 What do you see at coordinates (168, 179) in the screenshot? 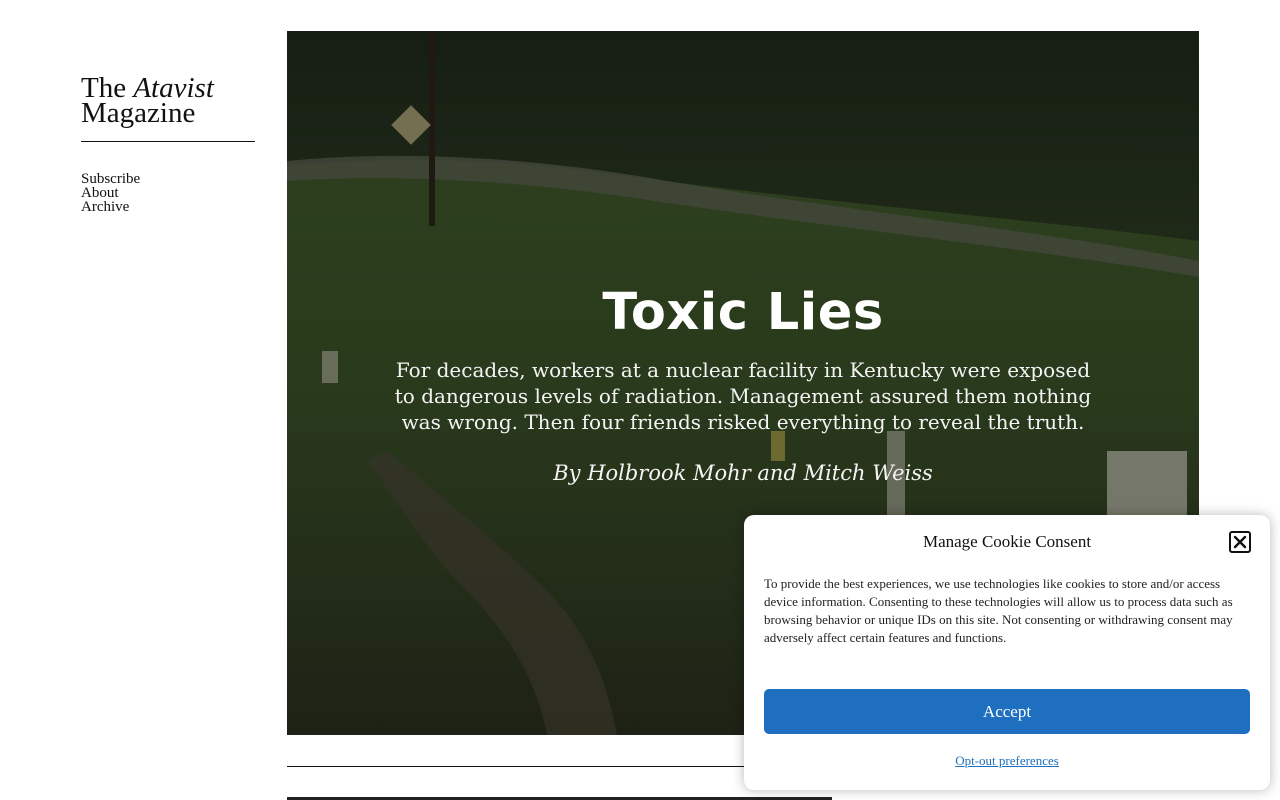
I see `nav-subscribe-link: Subscribe` at bounding box center [168, 179].